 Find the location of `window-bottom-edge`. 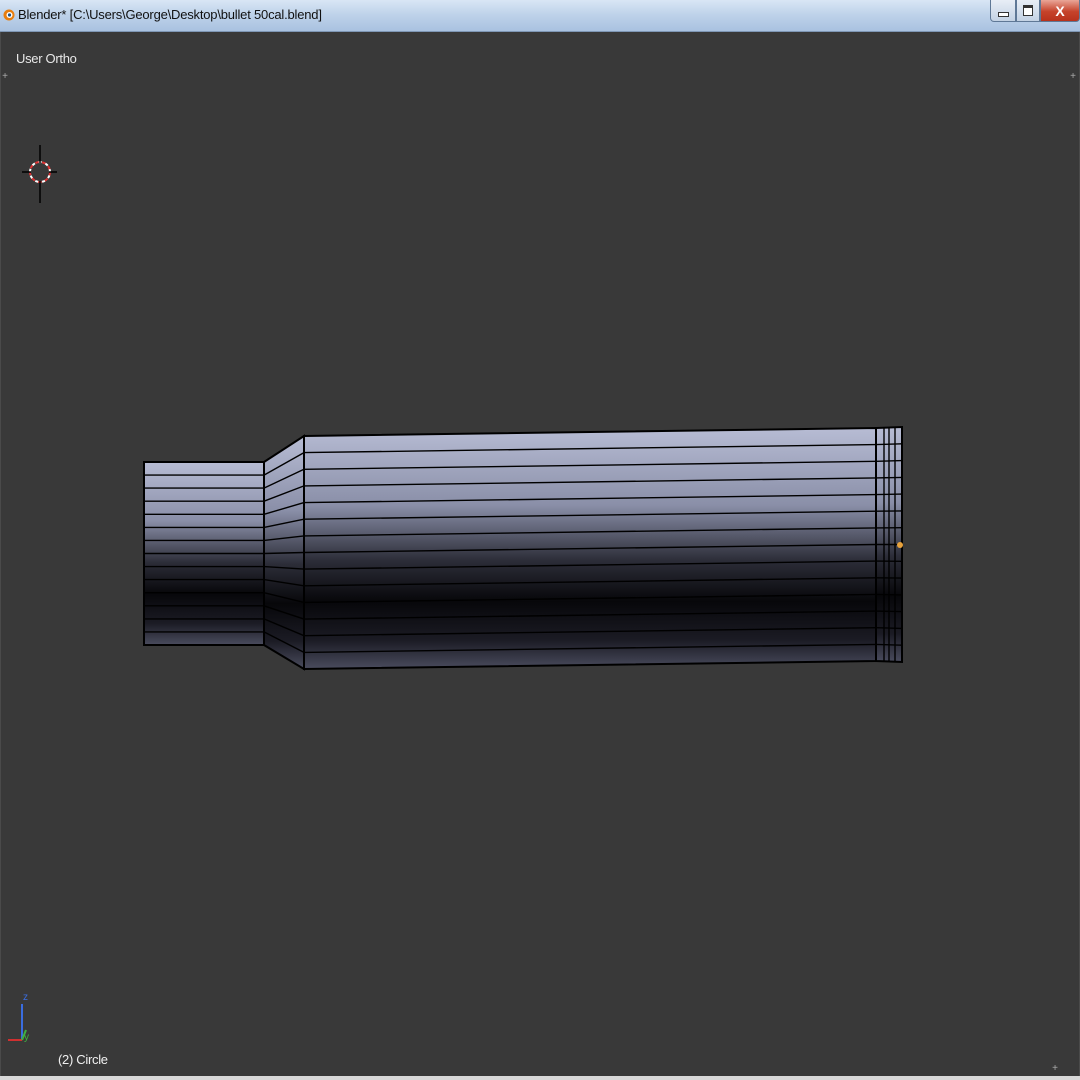

window-bottom-edge is located at coordinates (540, 1078).